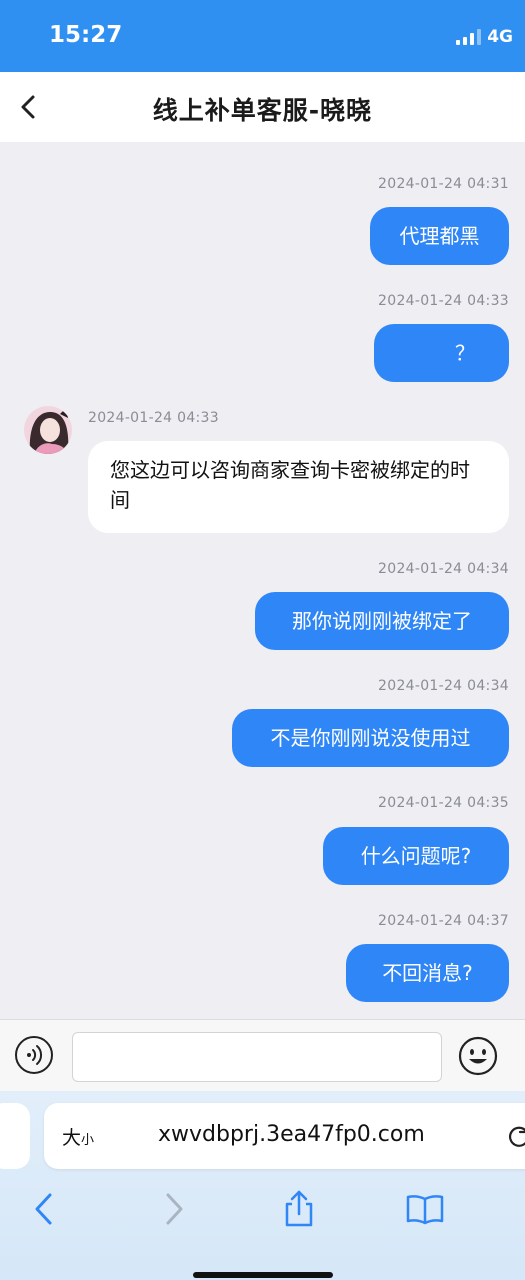 Image resolution: width=525 pixels, height=1280 pixels. What do you see at coordinates (86, 35) in the screenshot?
I see `status-time: 15:27` at bounding box center [86, 35].